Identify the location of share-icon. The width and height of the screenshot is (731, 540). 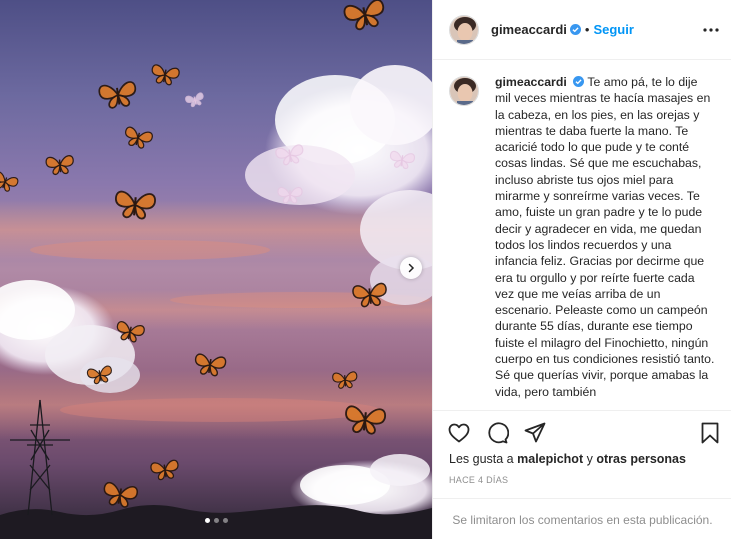
(535, 433).